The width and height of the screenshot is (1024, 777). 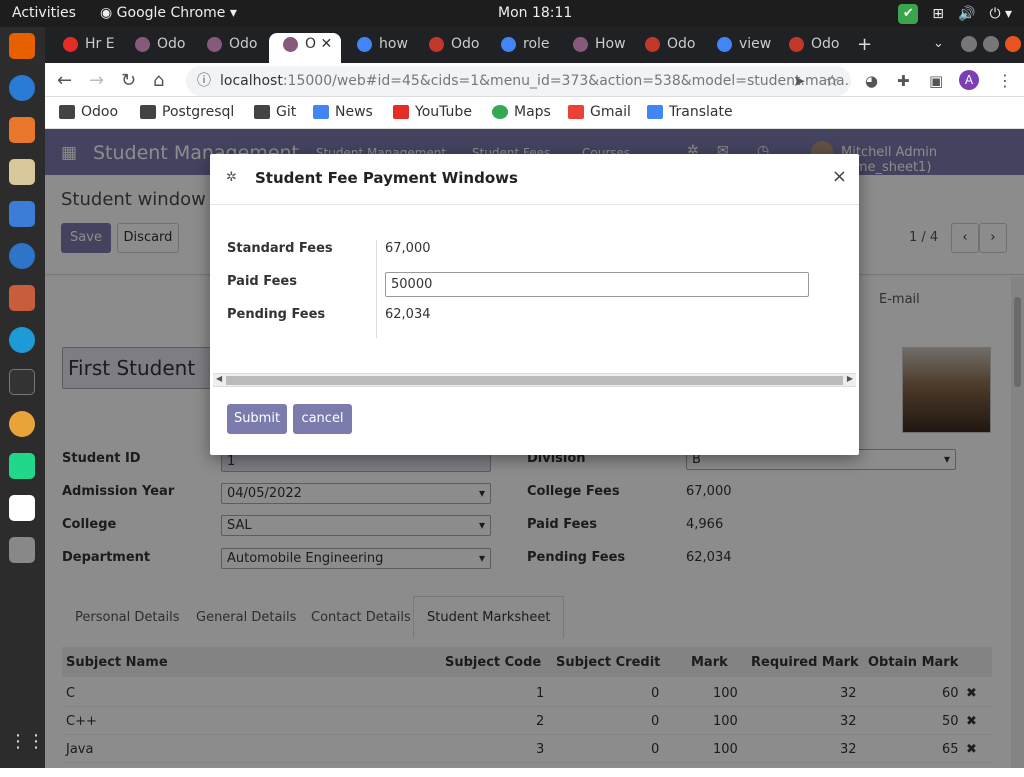 What do you see at coordinates (322, 419) in the screenshot?
I see `cancel-button: cancel` at bounding box center [322, 419].